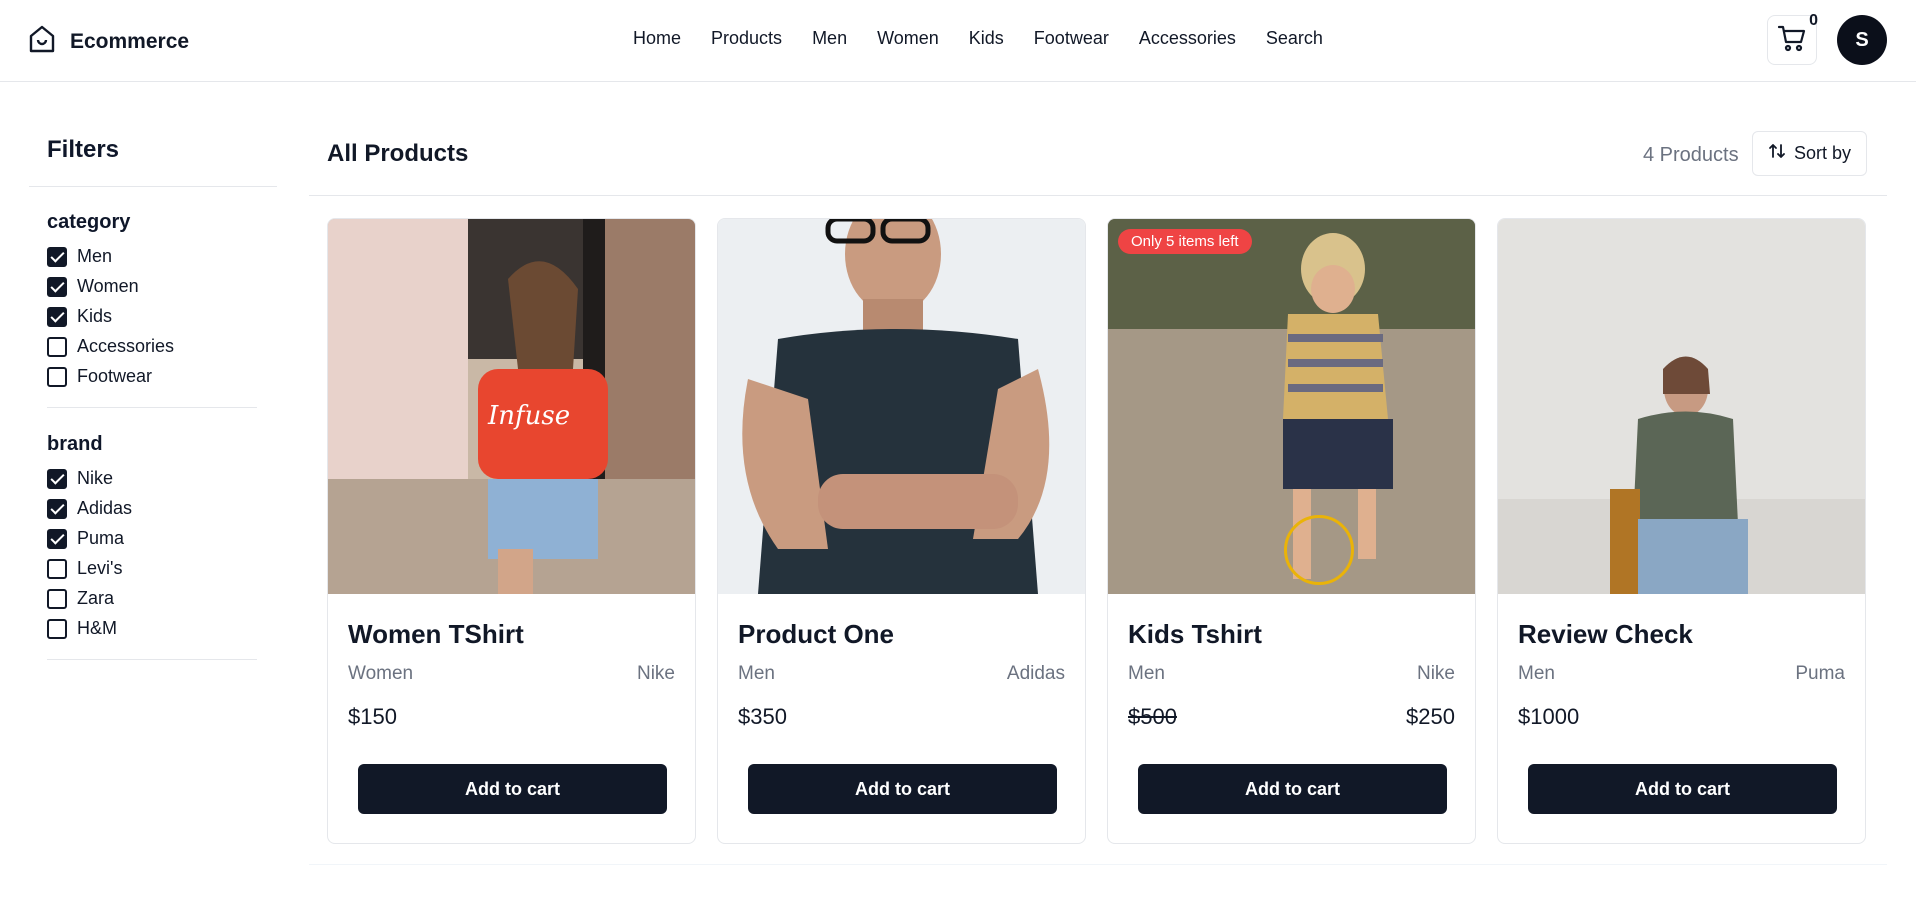 Image resolution: width=1916 pixels, height=914 pixels. What do you see at coordinates (1294, 38) in the screenshot?
I see `nav-search: Search` at bounding box center [1294, 38].